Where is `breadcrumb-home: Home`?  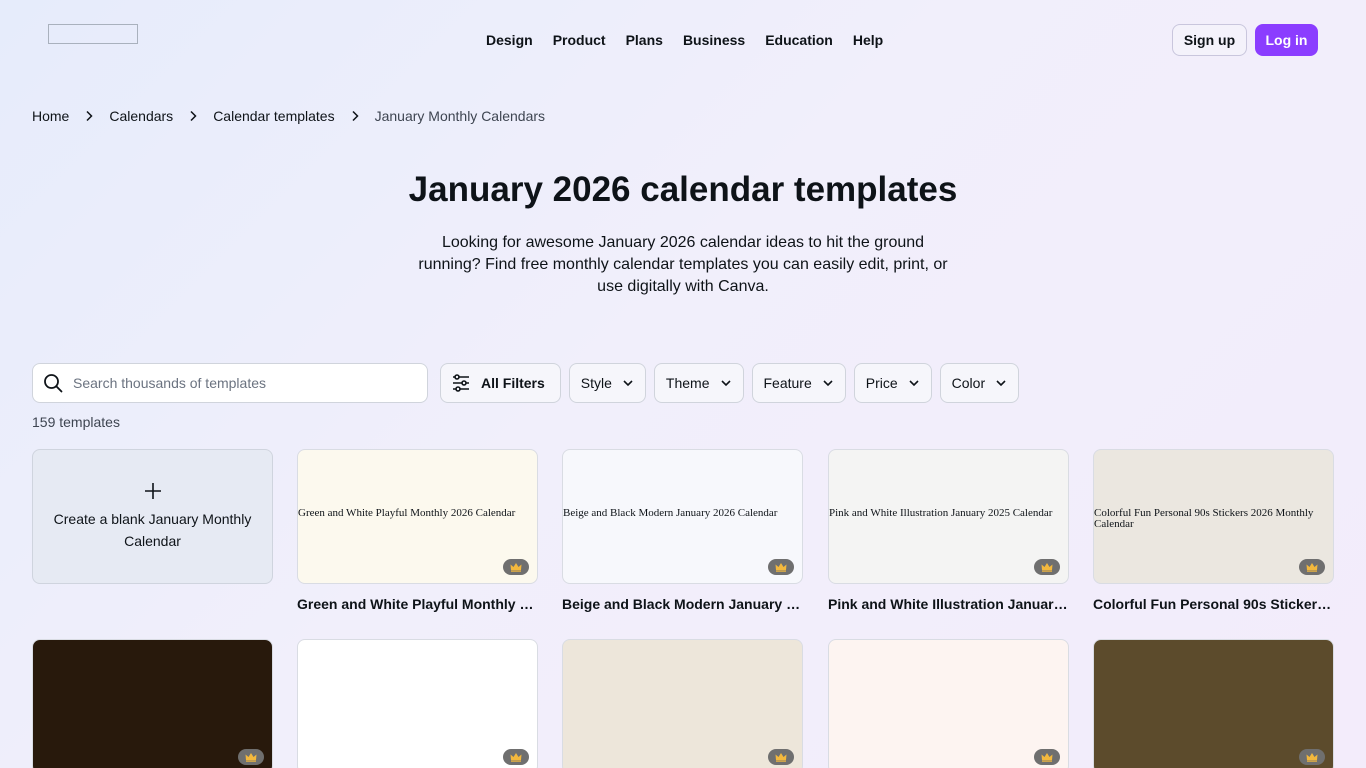
breadcrumb-home: Home is located at coordinates (50, 116).